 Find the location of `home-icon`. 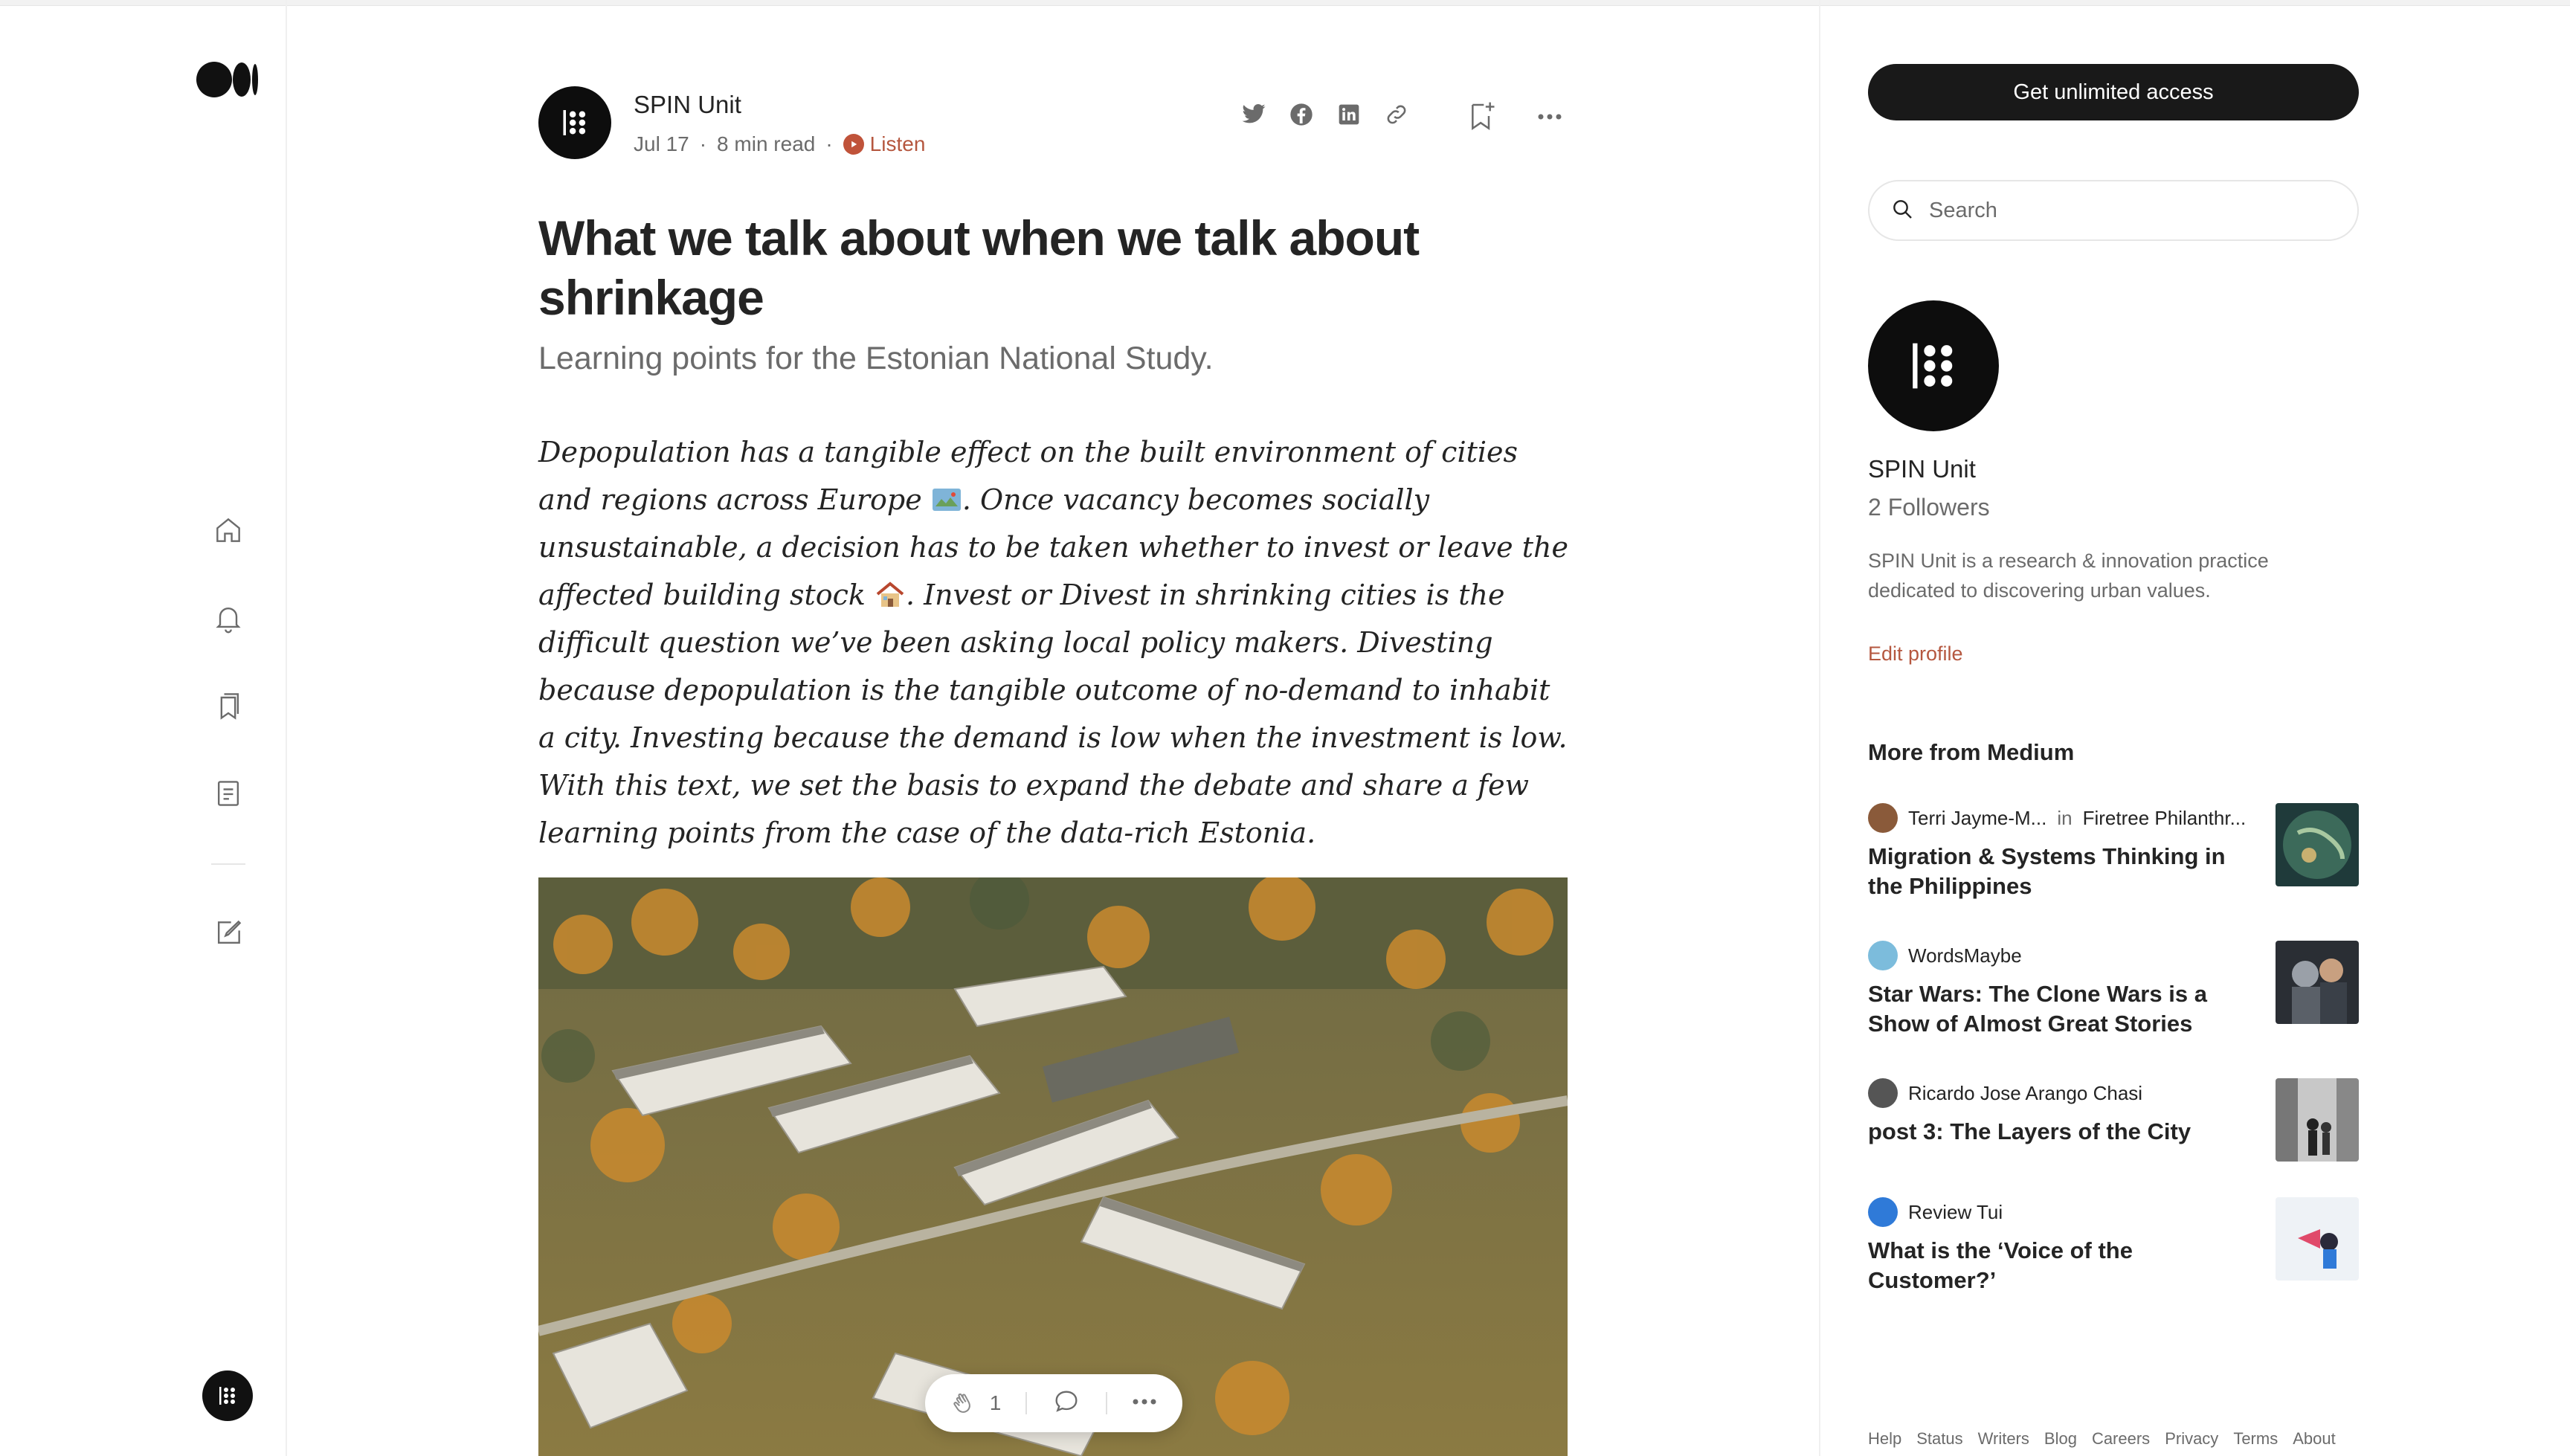

home-icon is located at coordinates (228, 530).